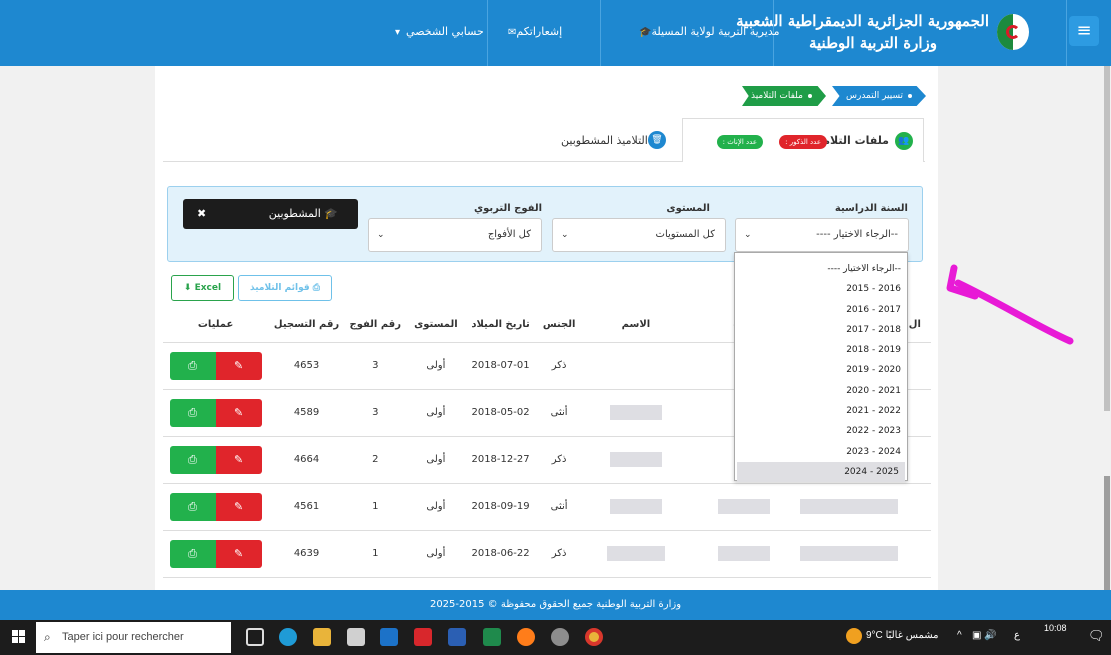  I want to click on year-option: 2024 - 2023, so click(821, 452).